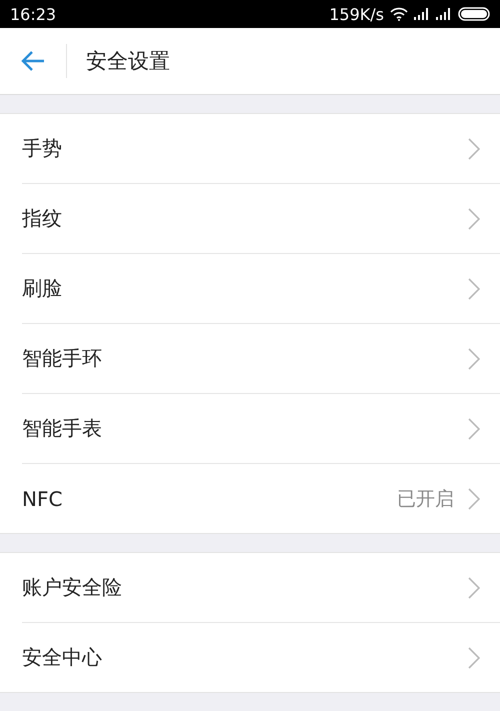 The width and height of the screenshot is (500, 711). I want to click on settings-row: 智能手表, so click(261, 428).